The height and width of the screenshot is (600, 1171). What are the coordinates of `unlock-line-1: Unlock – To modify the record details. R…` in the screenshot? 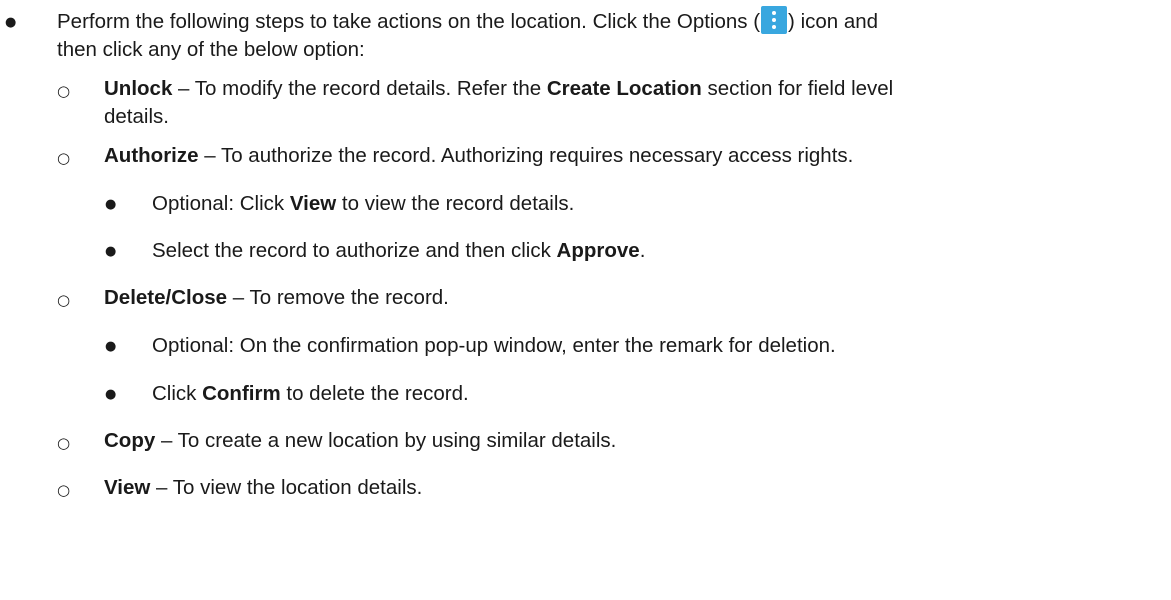 It's located at (498, 88).